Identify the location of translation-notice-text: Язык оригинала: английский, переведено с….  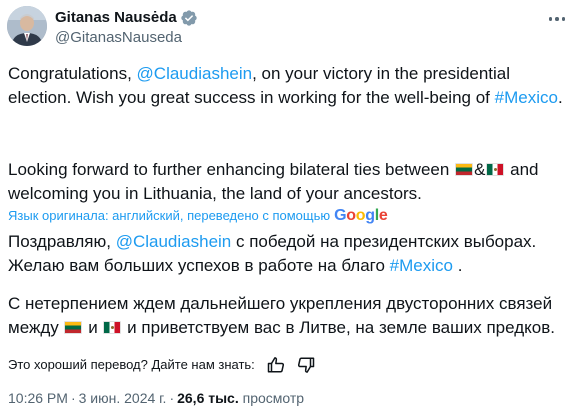
(169, 216).